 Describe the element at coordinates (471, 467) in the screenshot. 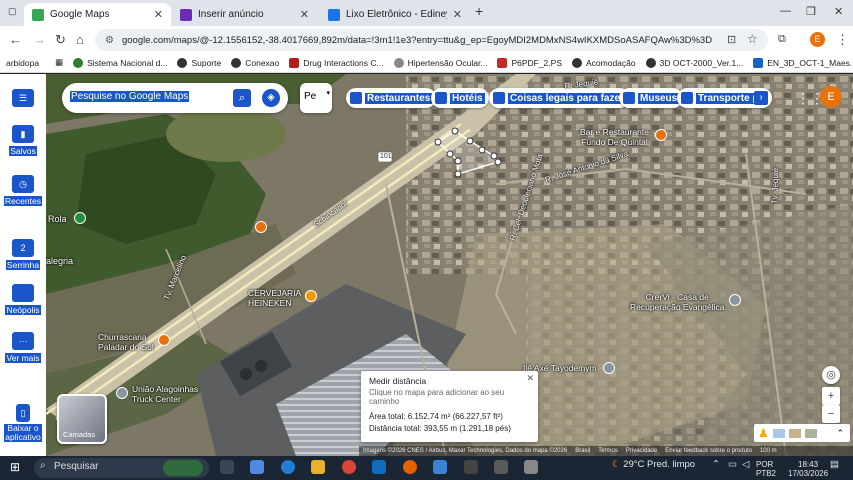

I see `media-app-icon` at that location.